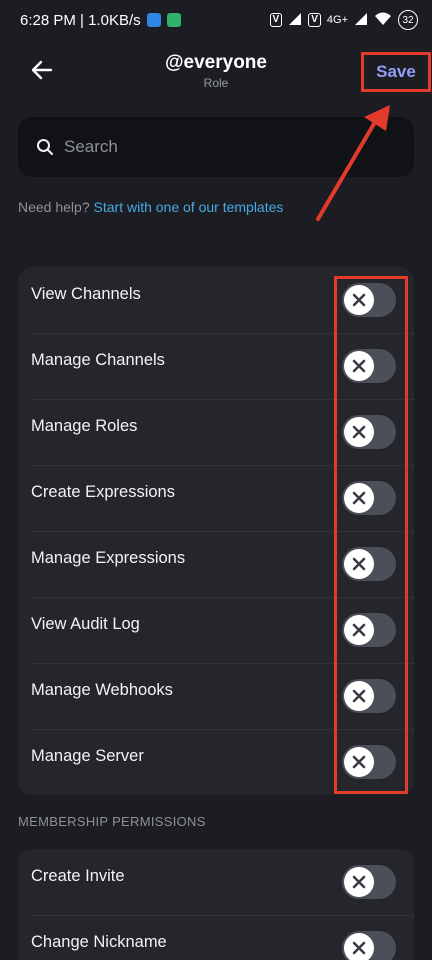  Describe the element at coordinates (153, 20) in the screenshot. I see `app-notification-icon` at that location.